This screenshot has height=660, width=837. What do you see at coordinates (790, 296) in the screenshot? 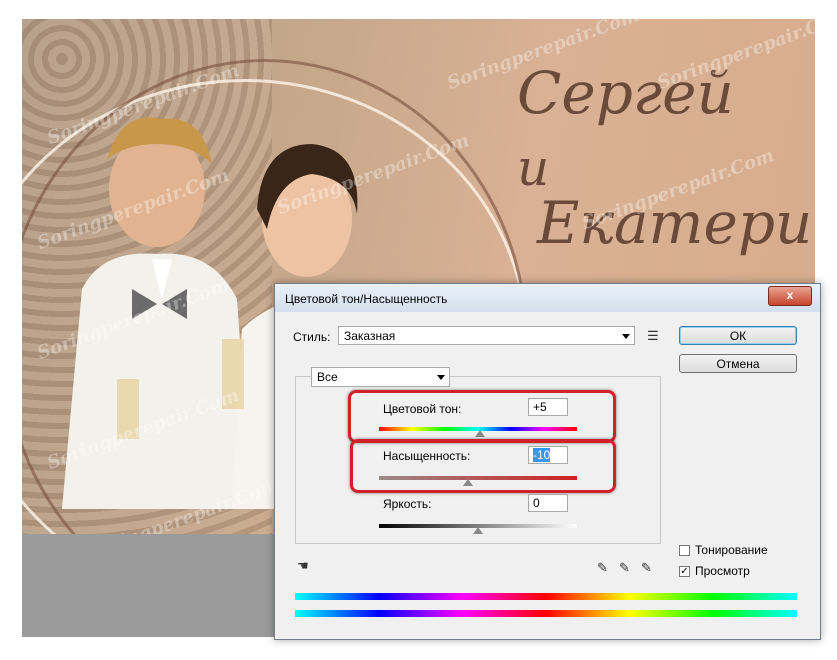
I see `close-button: x` at bounding box center [790, 296].